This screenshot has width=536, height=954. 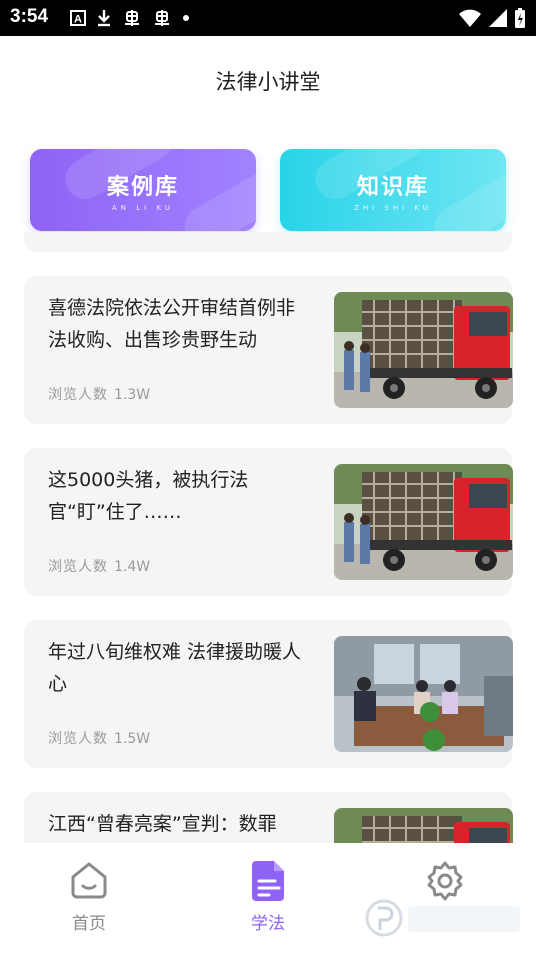 I want to click on nav-item-home: 首页, so click(x=89, y=896).